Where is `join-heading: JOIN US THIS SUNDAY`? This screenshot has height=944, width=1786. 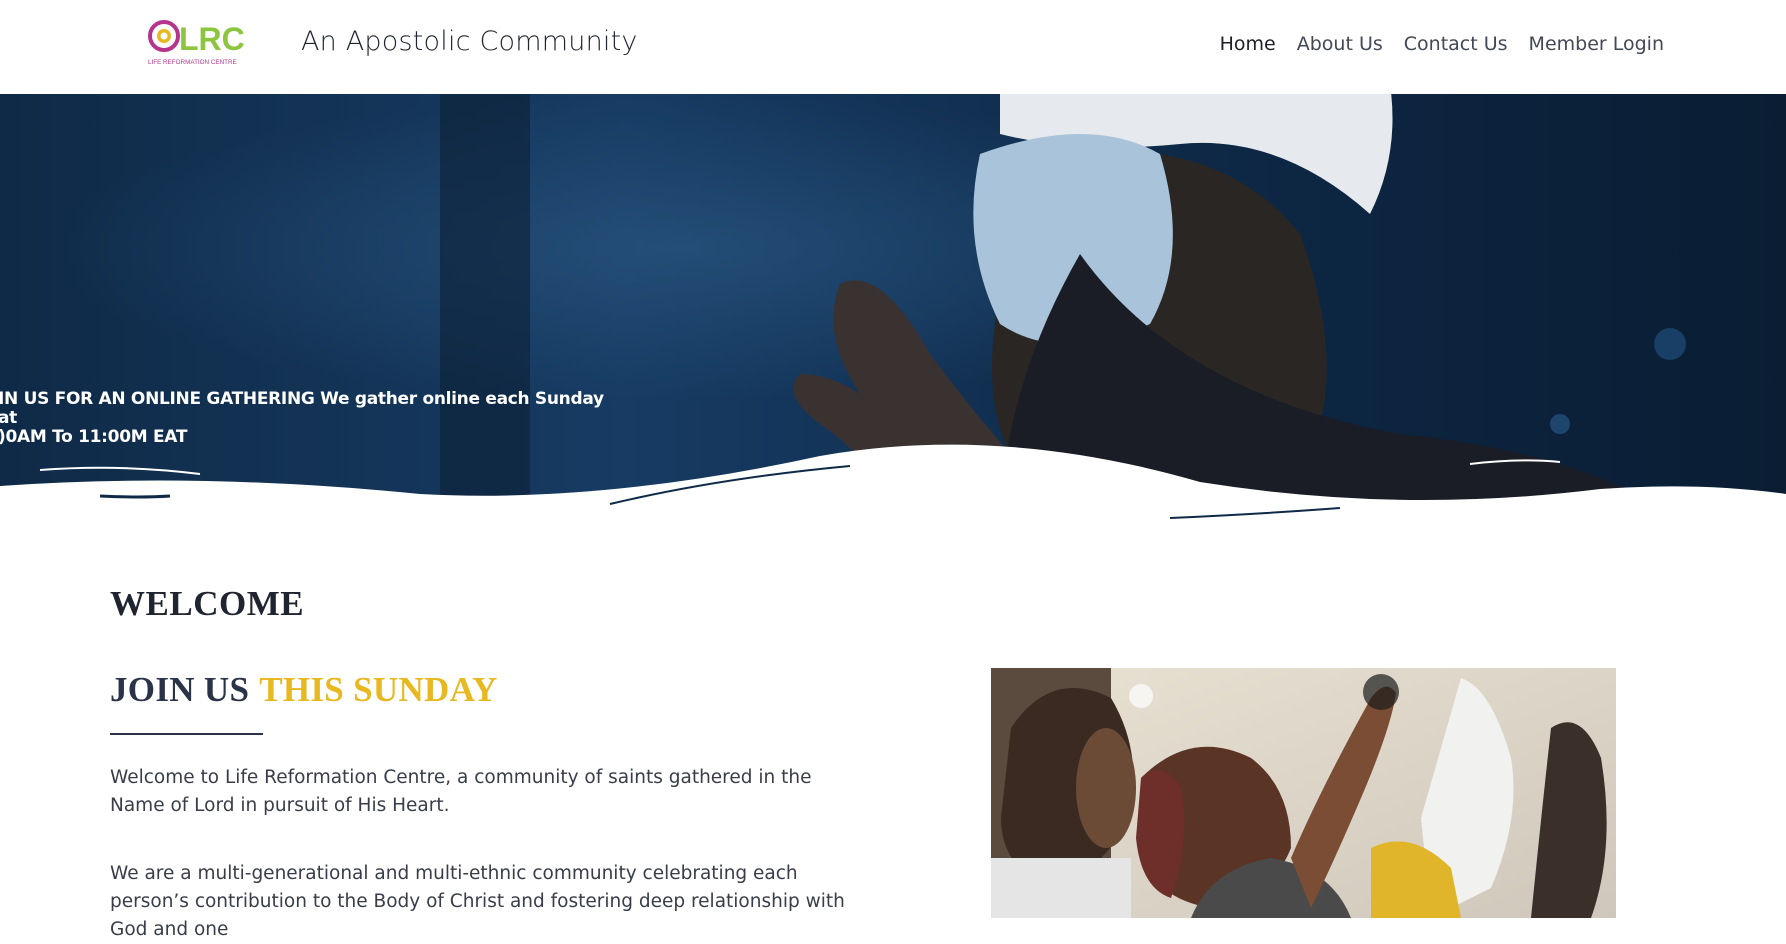
join-heading: JOIN US THIS SUNDAY is located at coordinates (304, 690).